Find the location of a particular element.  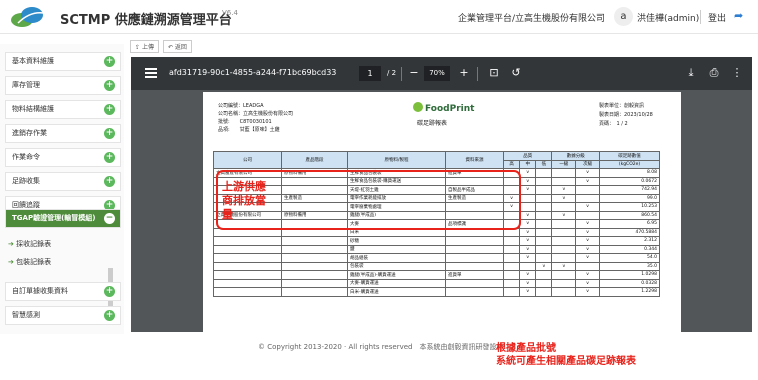

cell-value: 0.0328 is located at coordinates (629, 283).